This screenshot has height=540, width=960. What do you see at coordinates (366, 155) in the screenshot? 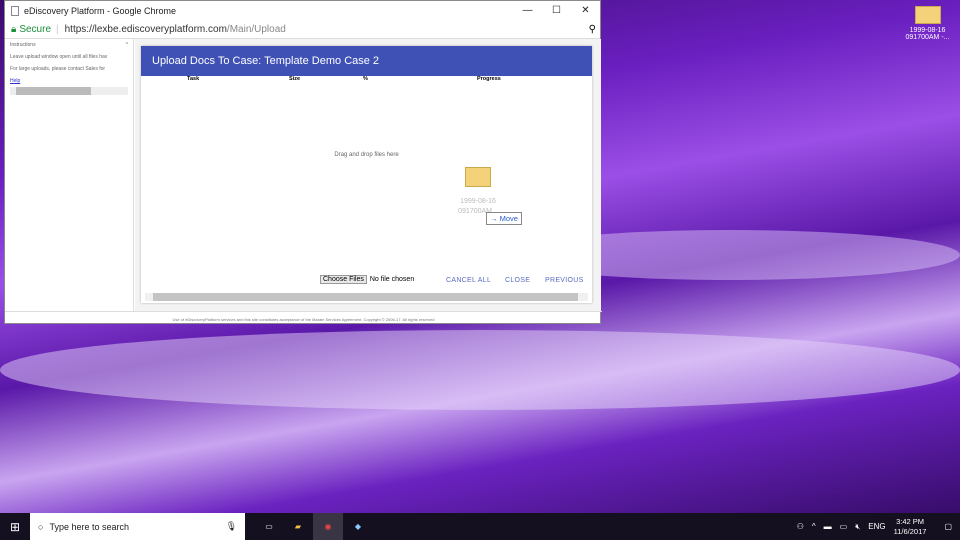
I see `drop-zone: Drag and drop files here` at bounding box center [366, 155].